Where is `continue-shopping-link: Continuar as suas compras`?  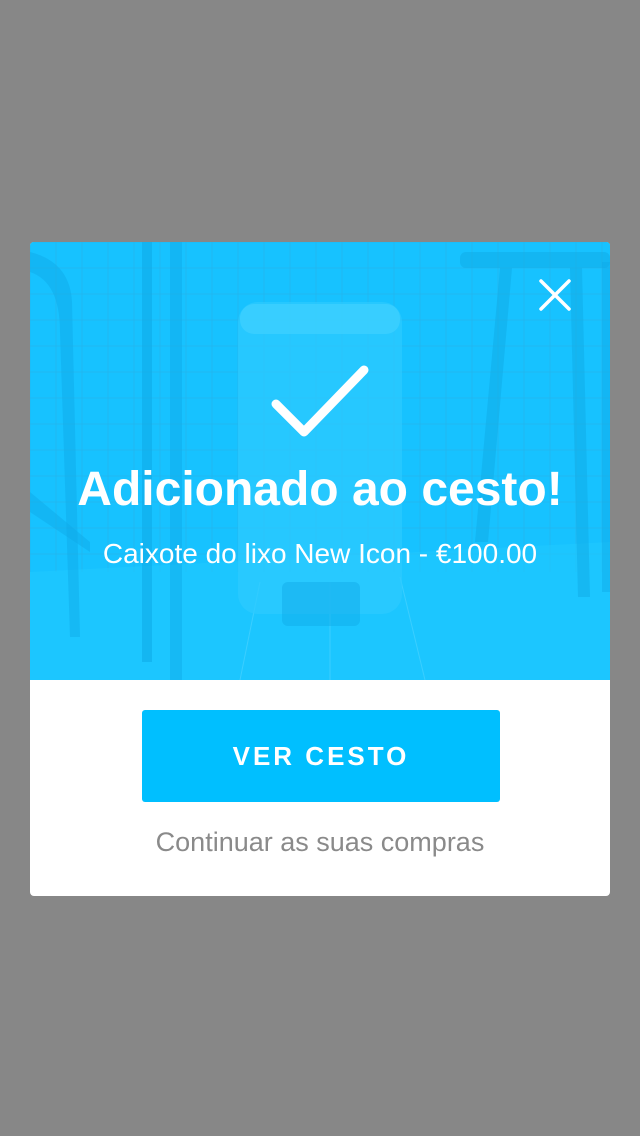 continue-shopping-link: Continuar as suas compras is located at coordinates (320, 842).